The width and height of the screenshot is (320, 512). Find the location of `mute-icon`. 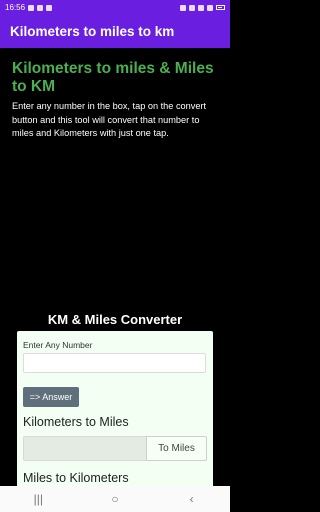

mute-icon is located at coordinates (192, 7).